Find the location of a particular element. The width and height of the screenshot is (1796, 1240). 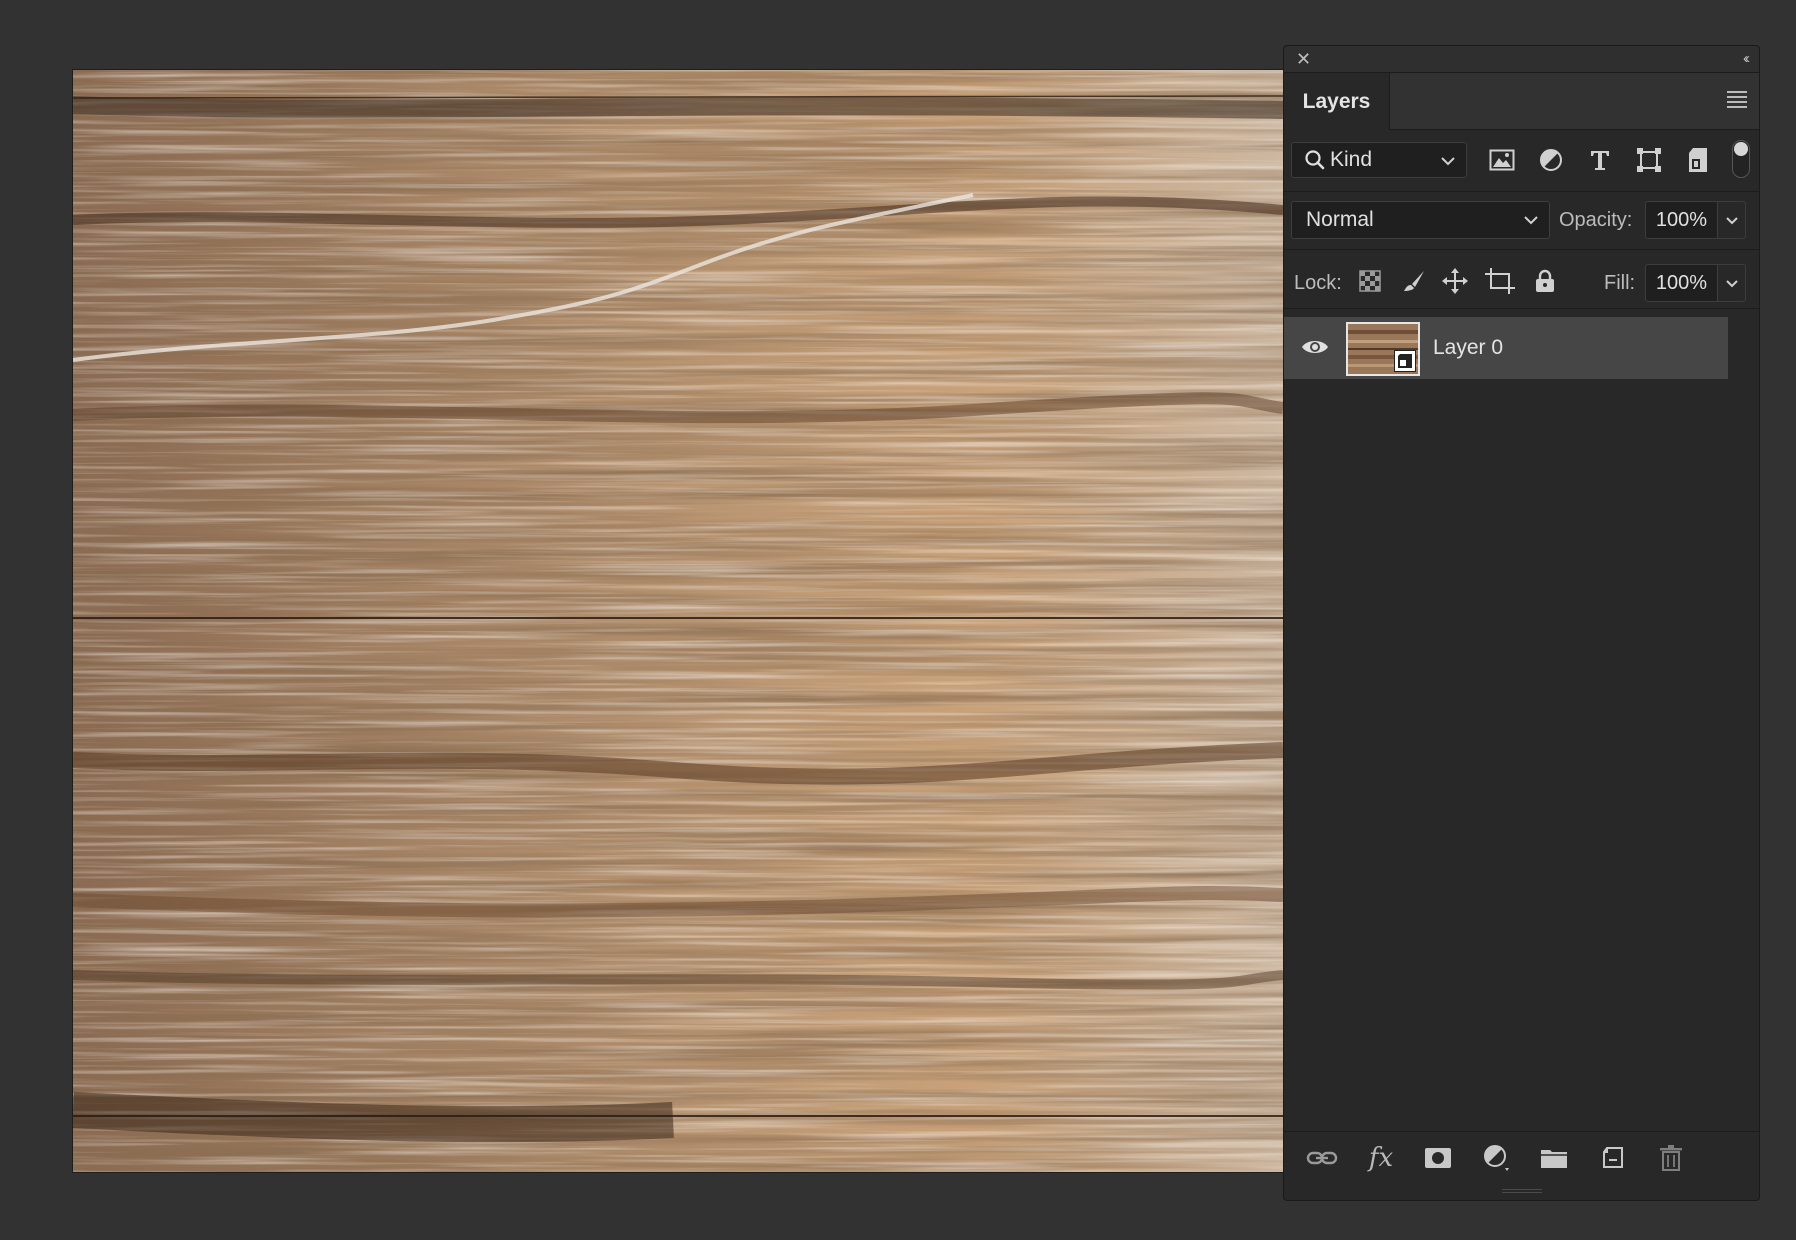

fill-input: 100% is located at coordinates (1681, 283).